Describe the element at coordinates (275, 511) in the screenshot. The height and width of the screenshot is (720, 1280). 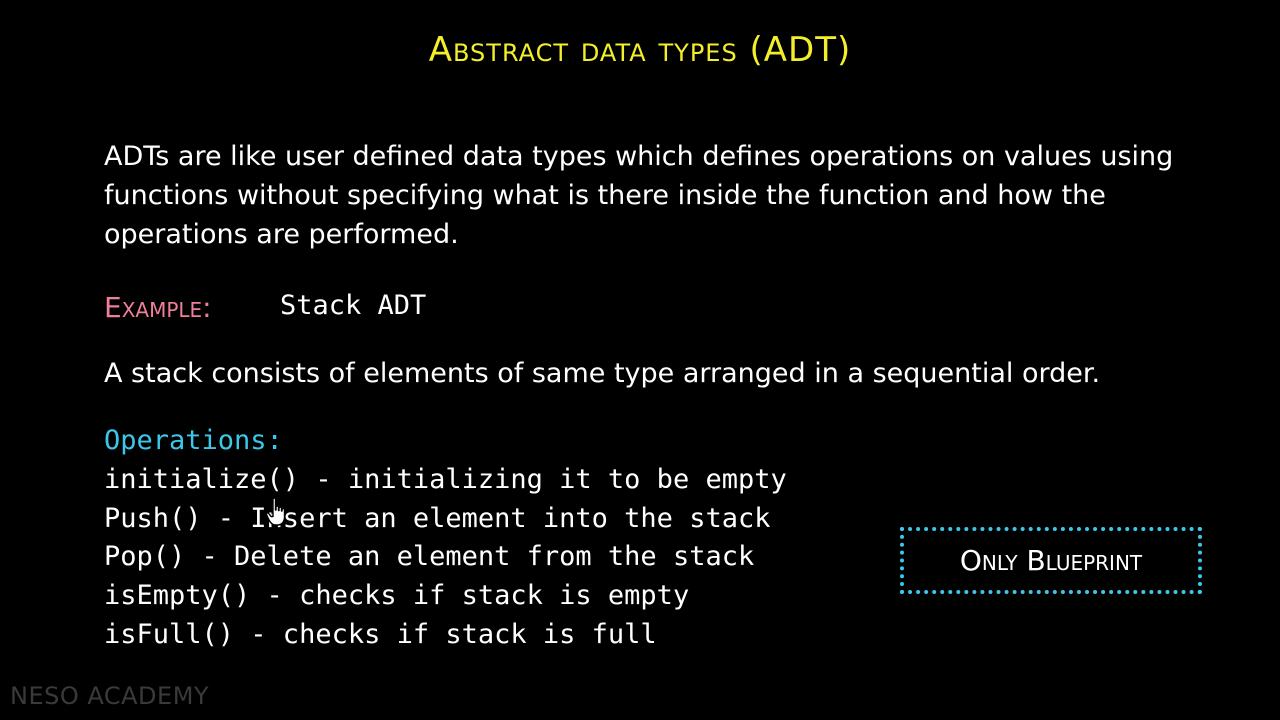
I see `hand-pointer-icon` at that location.